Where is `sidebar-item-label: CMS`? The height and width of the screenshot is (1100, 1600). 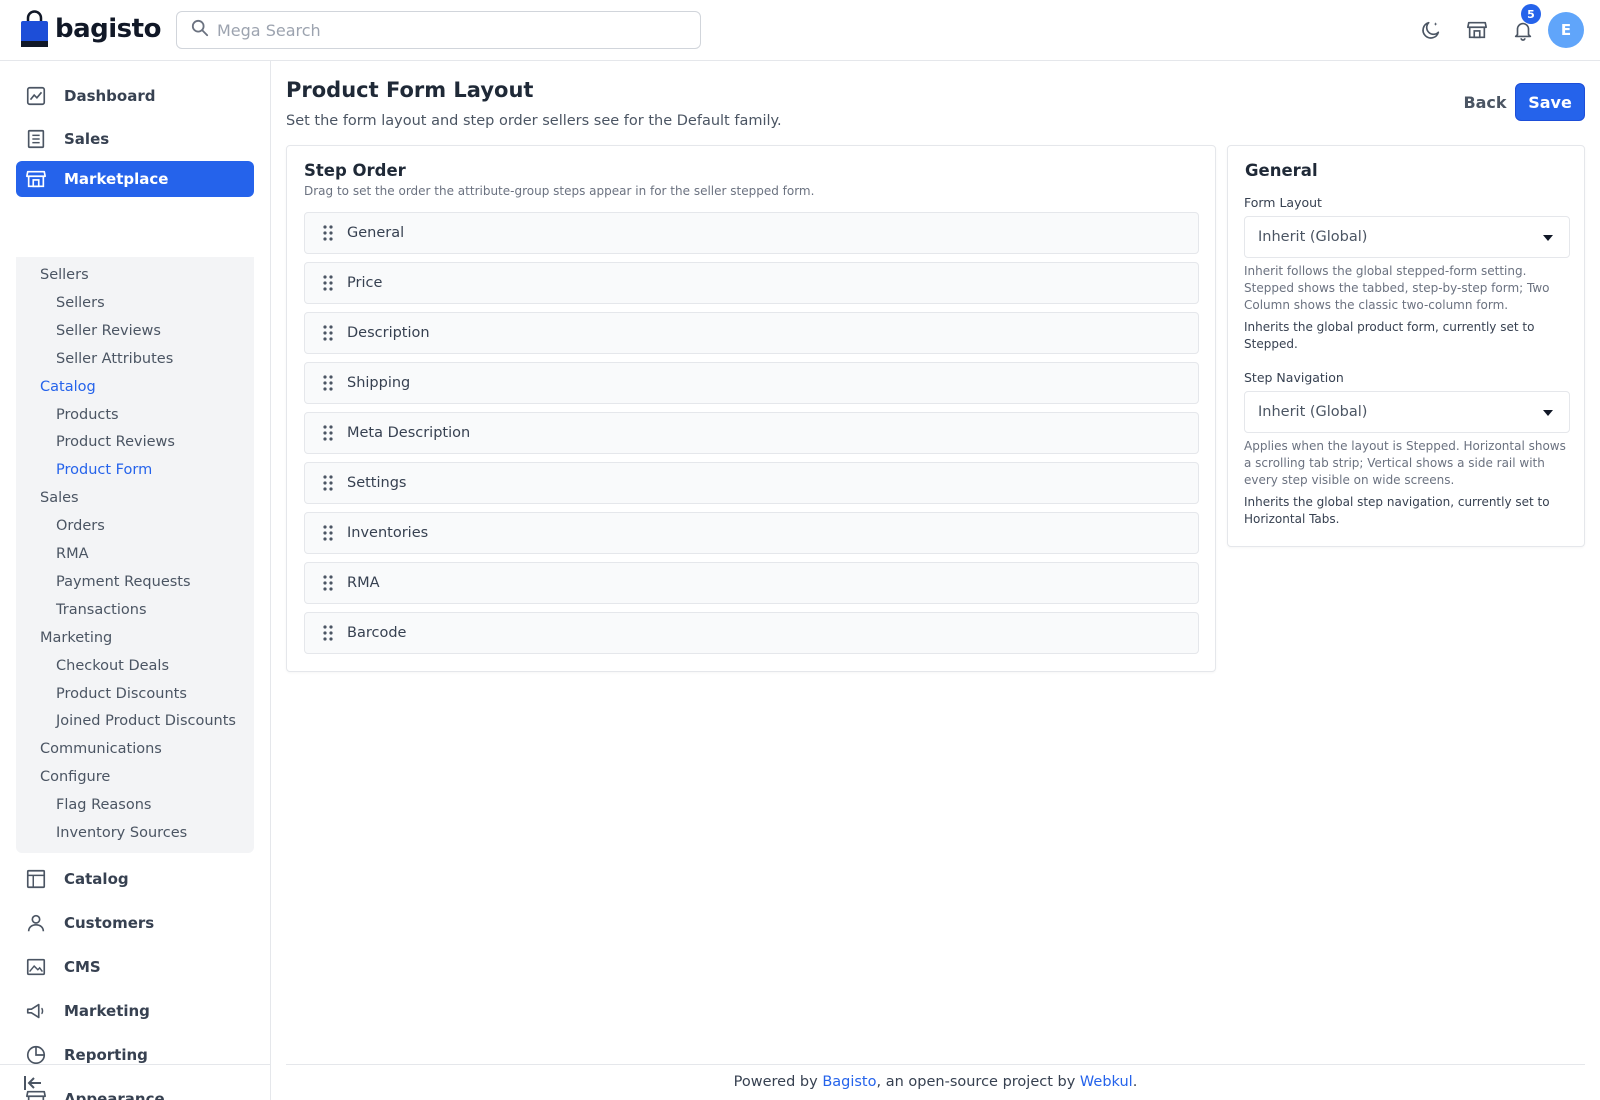
sidebar-item-label: CMS is located at coordinates (82, 967).